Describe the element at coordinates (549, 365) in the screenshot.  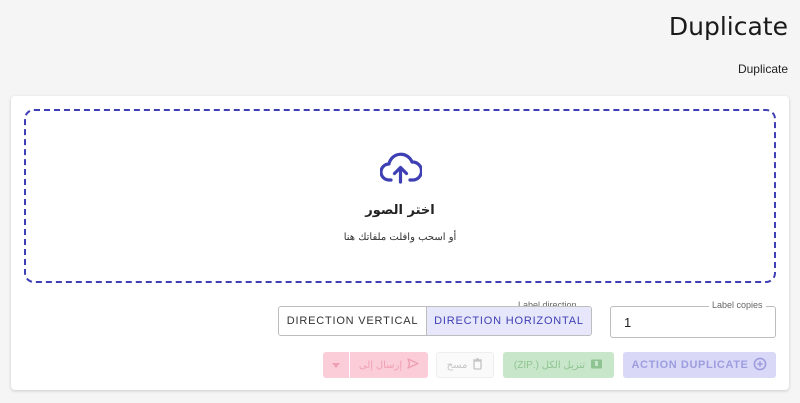
I see `download-zip-label: تنزيل الكل (.ZIP)` at that location.